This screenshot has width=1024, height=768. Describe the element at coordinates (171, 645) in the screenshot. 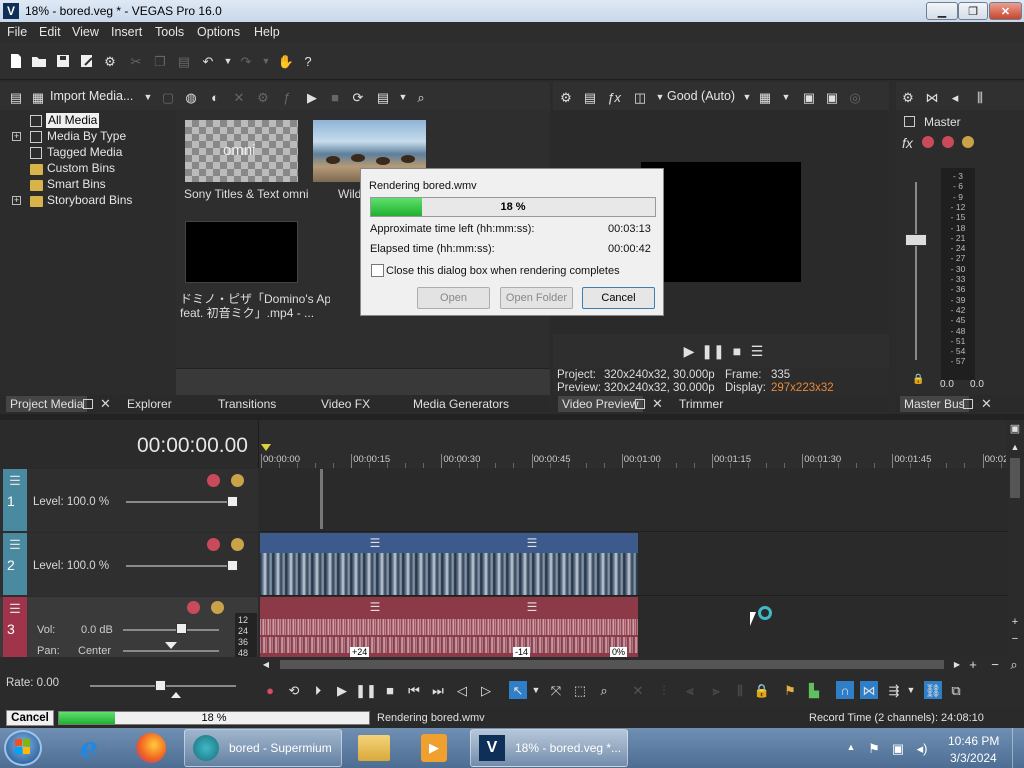

I see `pan-slider-knob` at that location.